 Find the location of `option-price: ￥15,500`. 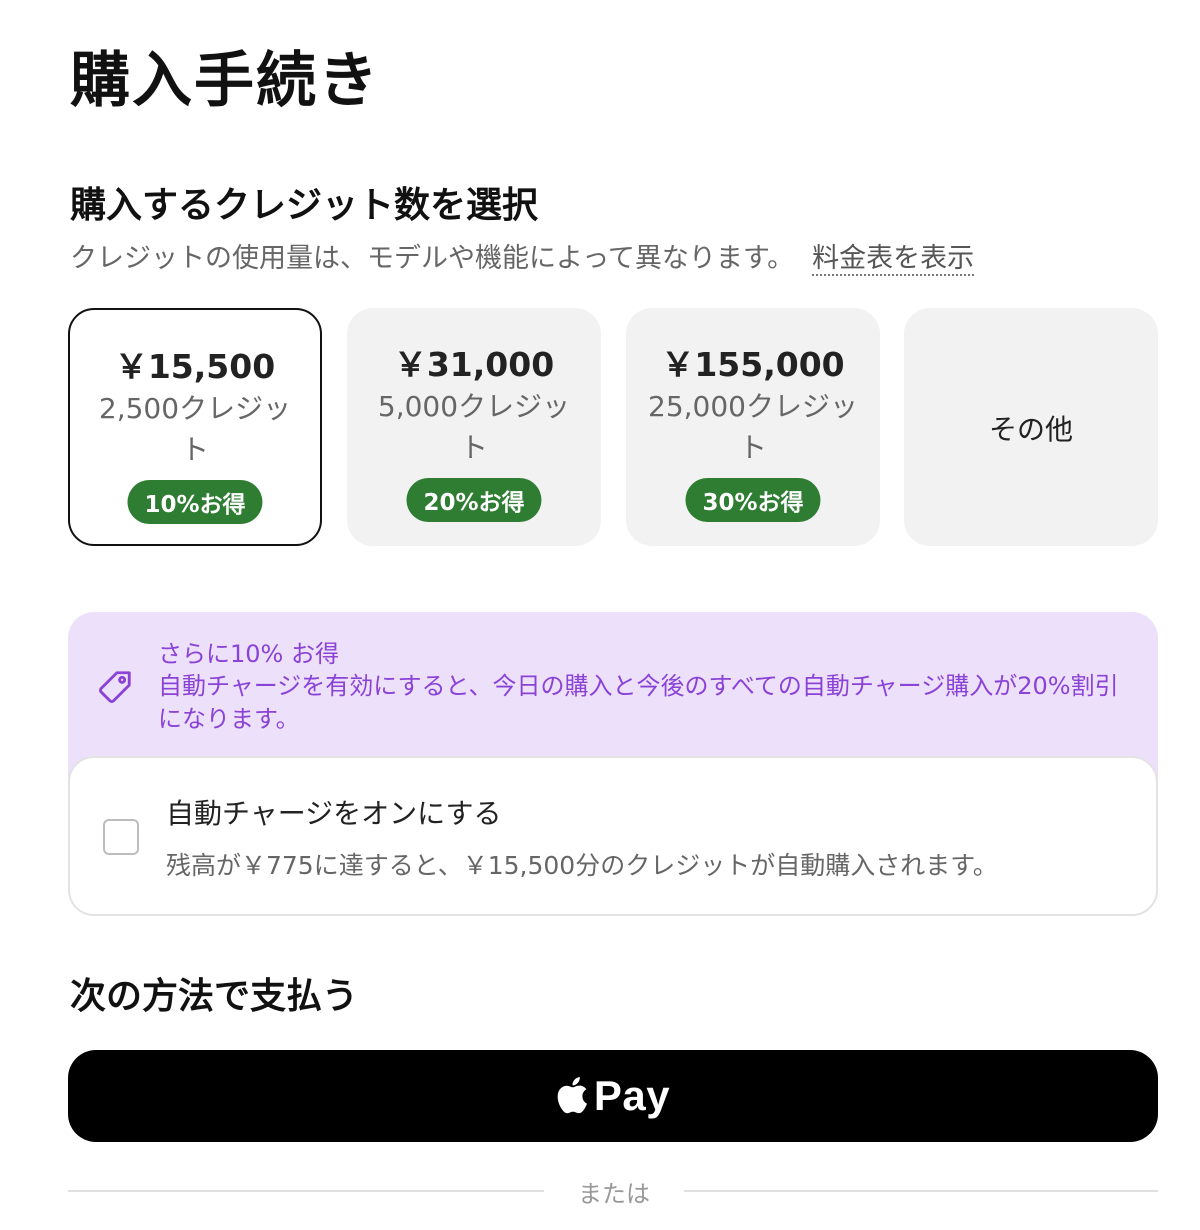

option-price: ￥15,500 is located at coordinates (195, 366).